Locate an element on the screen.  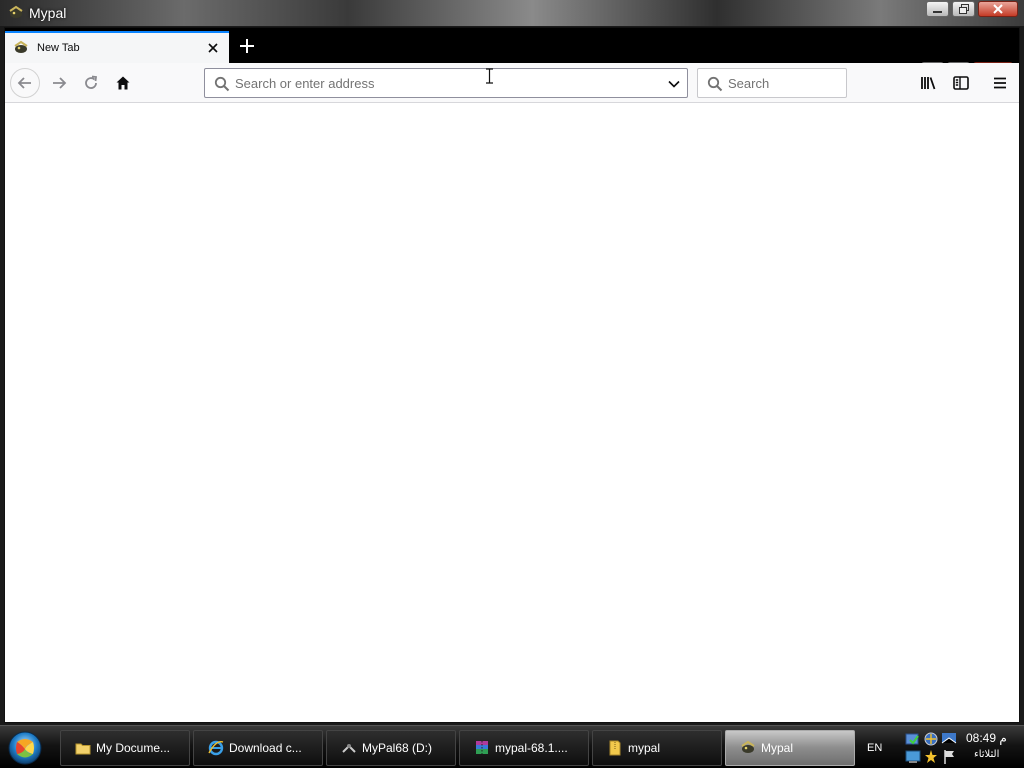
reload-button is located at coordinates (91, 83).